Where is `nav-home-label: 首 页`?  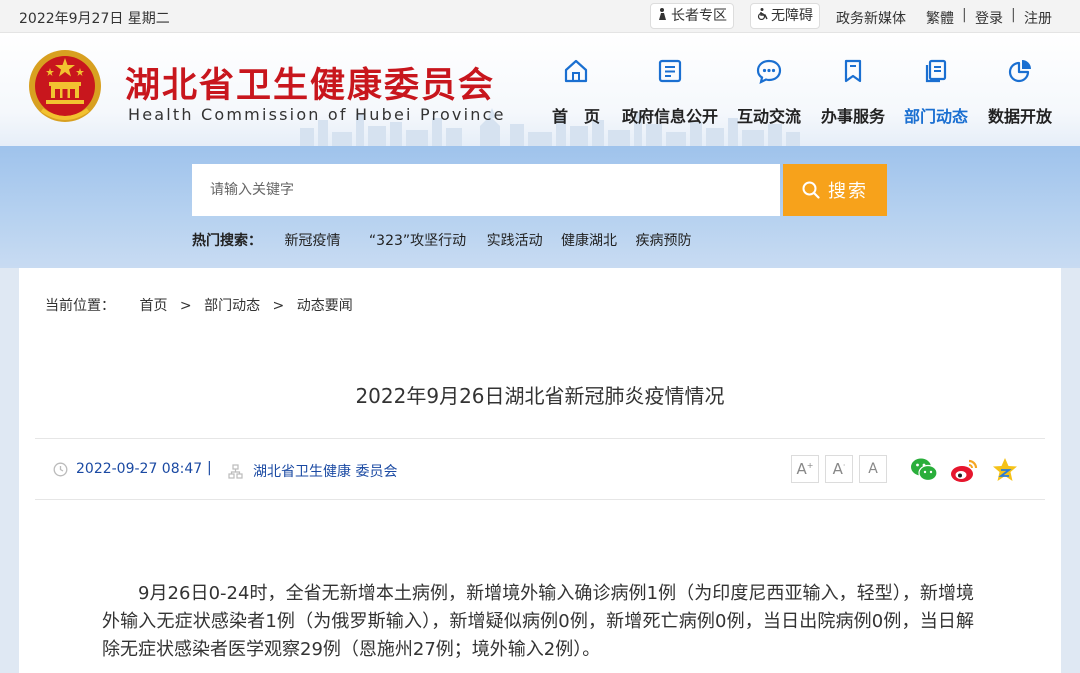 nav-home-label: 首 页 is located at coordinates (575, 116).